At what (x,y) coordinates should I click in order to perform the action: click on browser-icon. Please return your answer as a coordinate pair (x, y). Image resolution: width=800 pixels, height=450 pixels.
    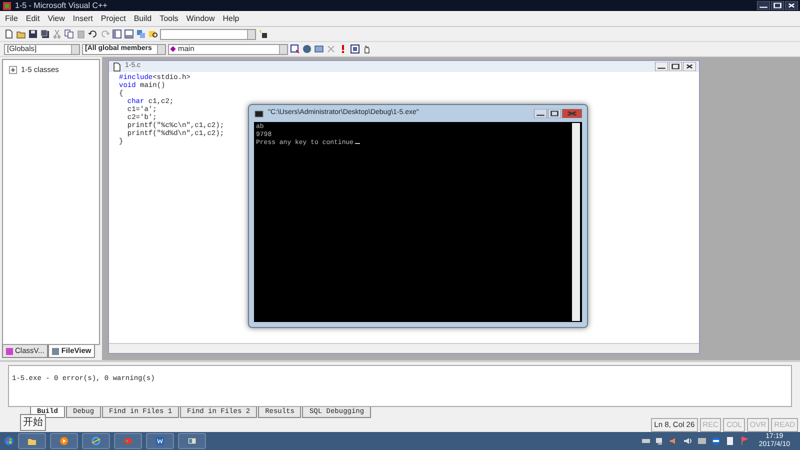
    Looking at the image, I should click on (96, 441).